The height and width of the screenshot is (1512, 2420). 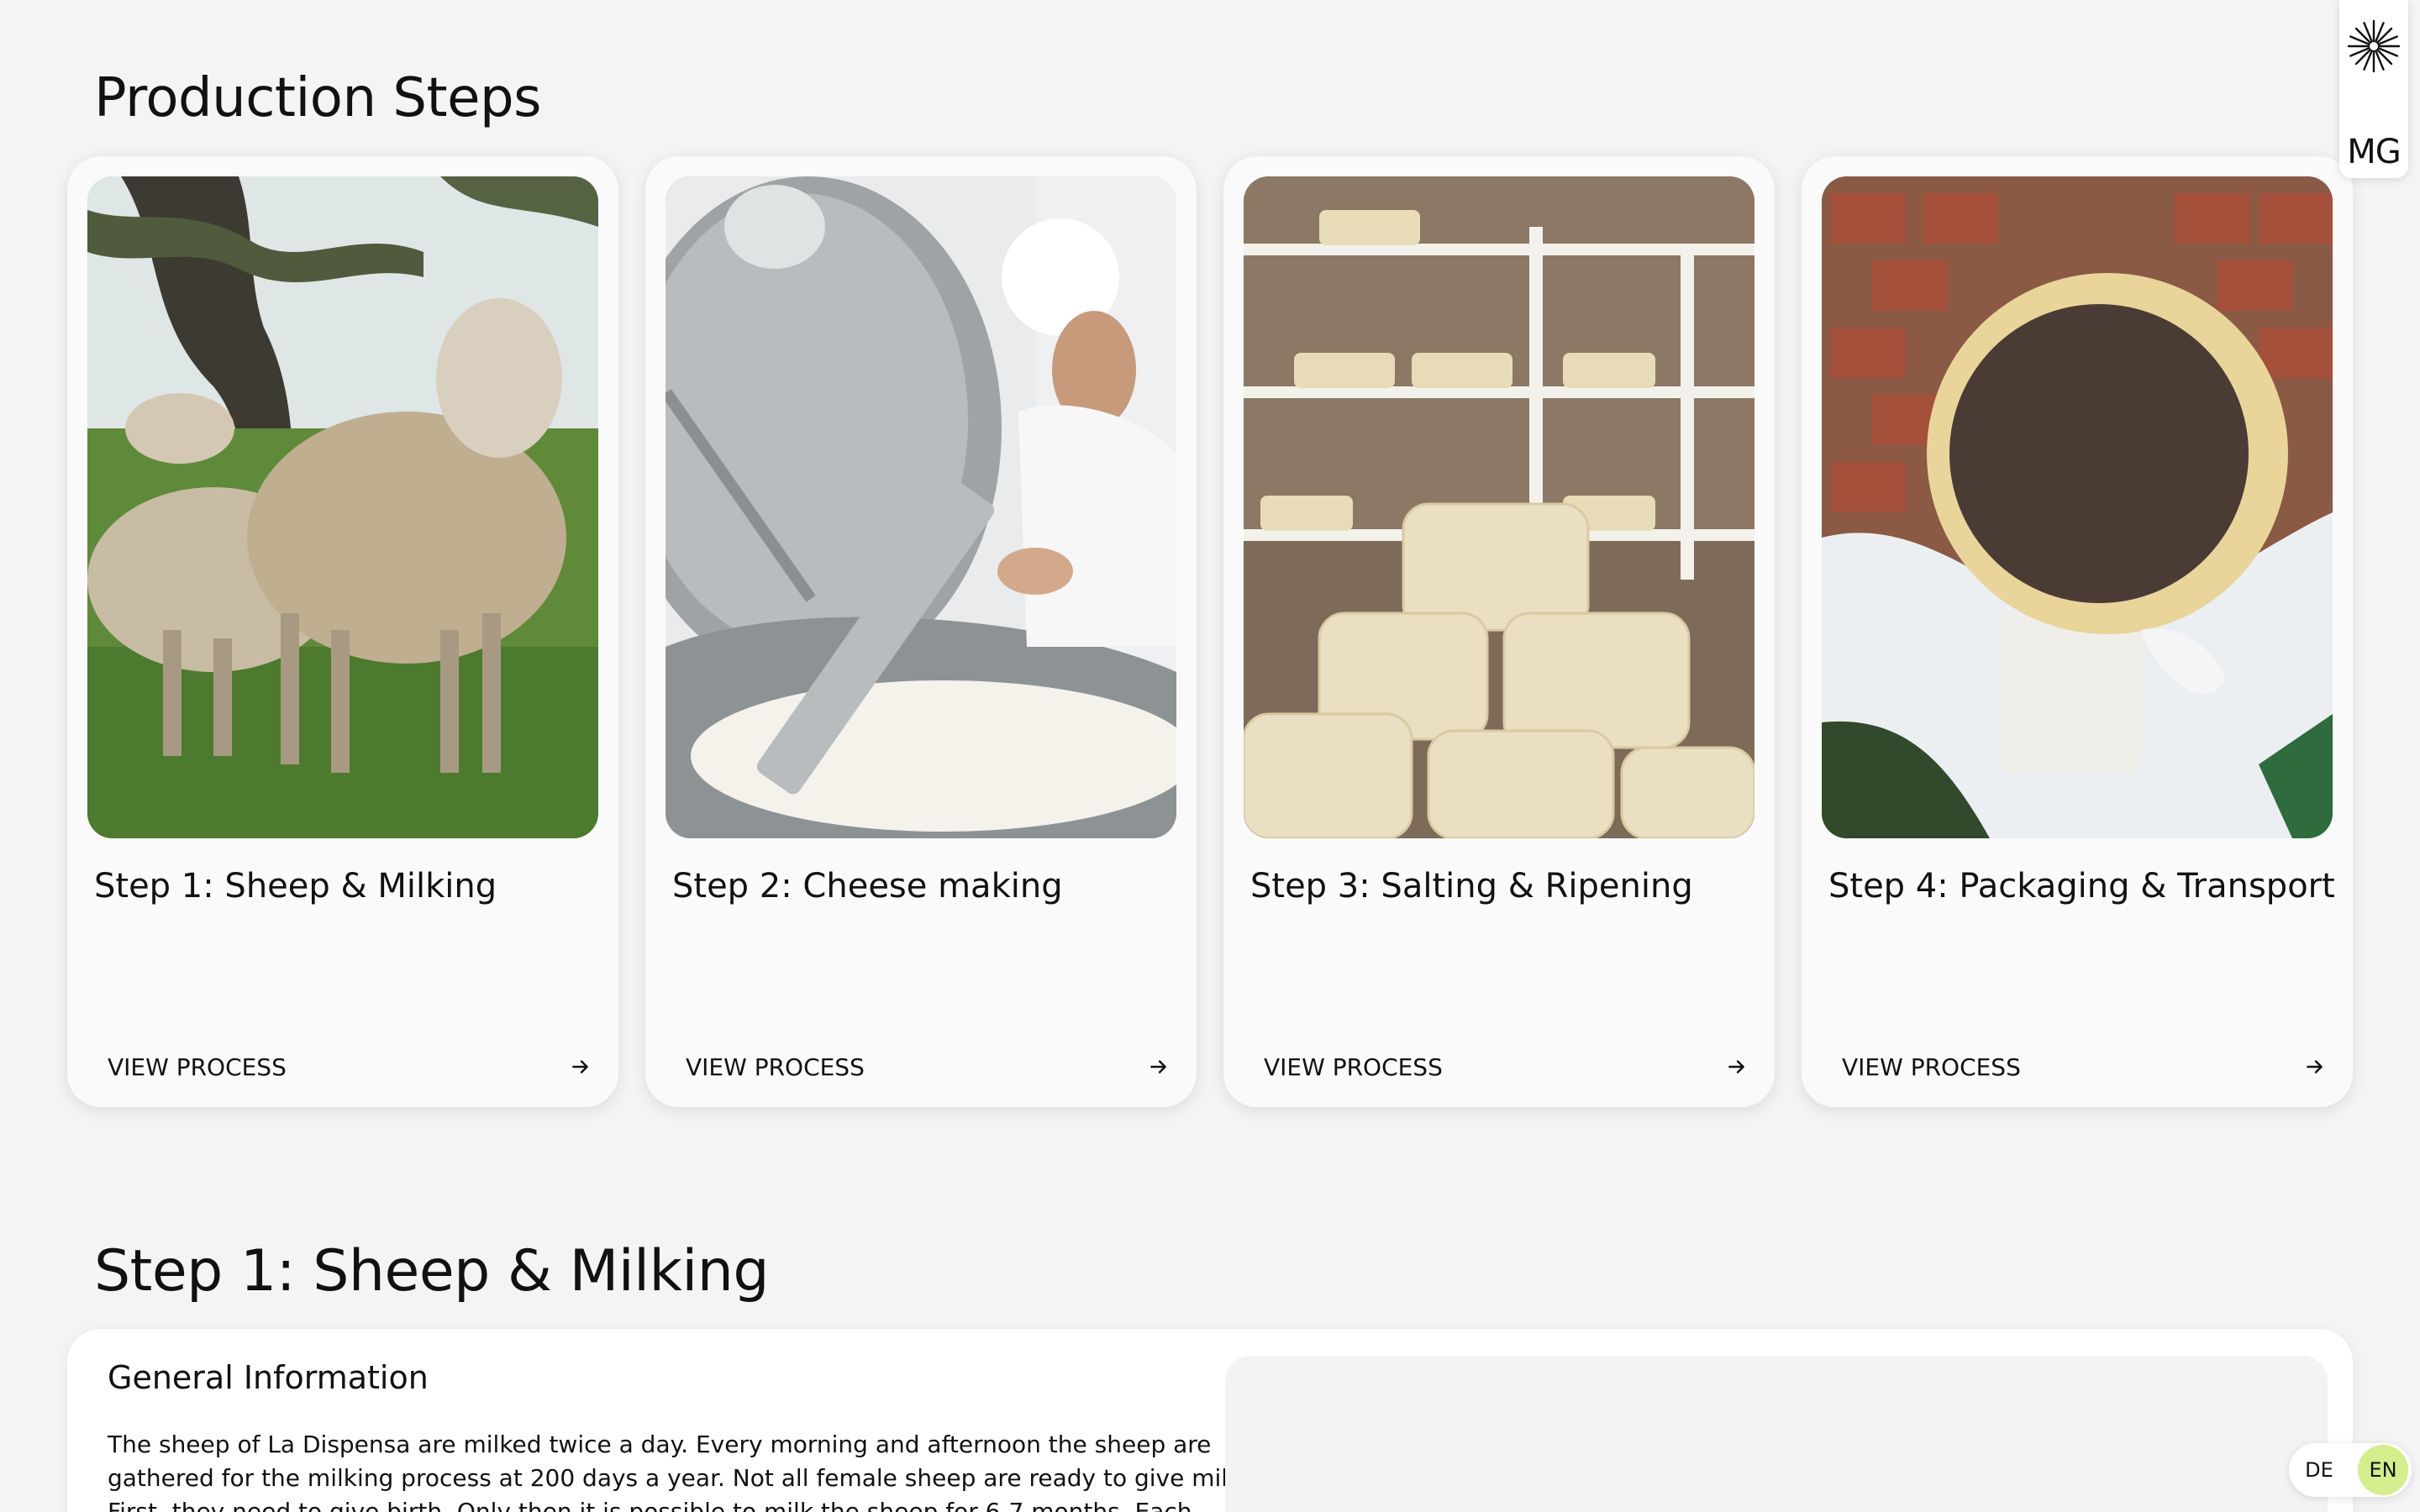 What do you see at coordinates (2082, 886) in the screenshot?
I see `step-title: Step 4: Packaging & Transport` at bounding box center [2082, 886].